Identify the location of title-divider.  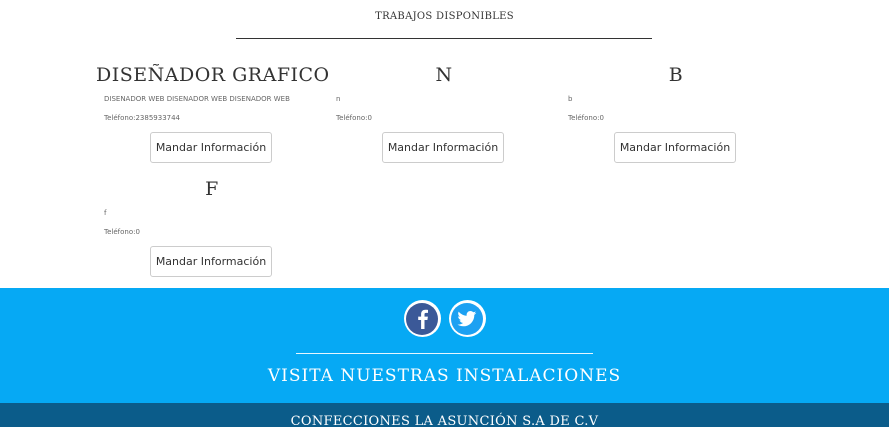
(444, 38).